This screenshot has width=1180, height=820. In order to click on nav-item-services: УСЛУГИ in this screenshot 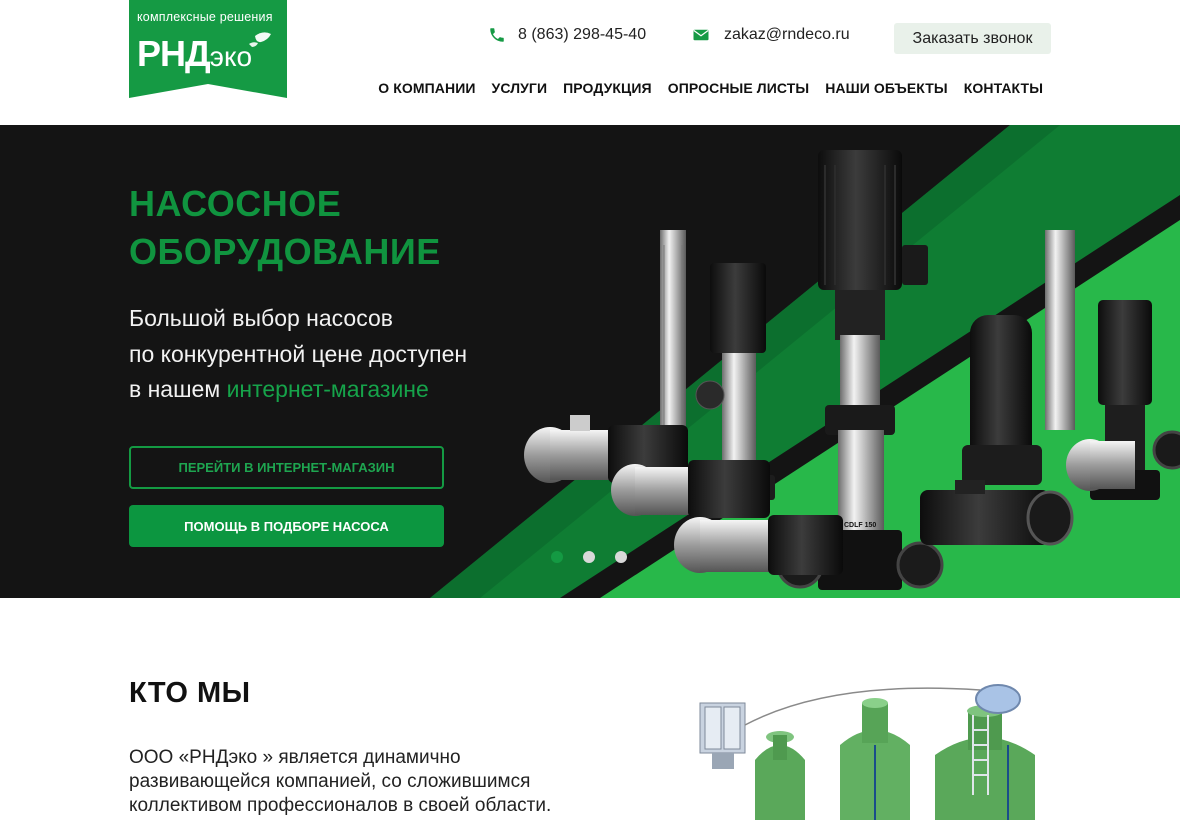, I will do `click(520, 88)`.